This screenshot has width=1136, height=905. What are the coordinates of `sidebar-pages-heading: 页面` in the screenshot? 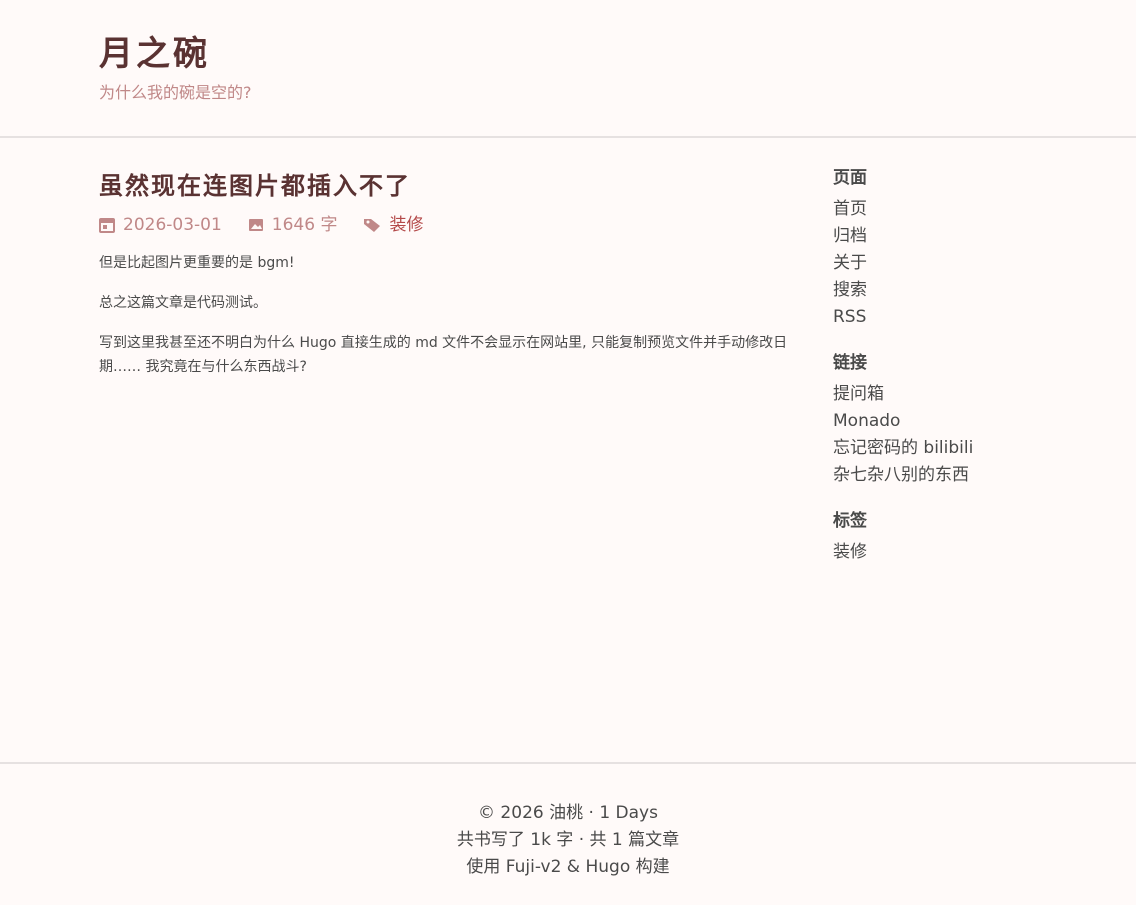 It's located at (850, 178).